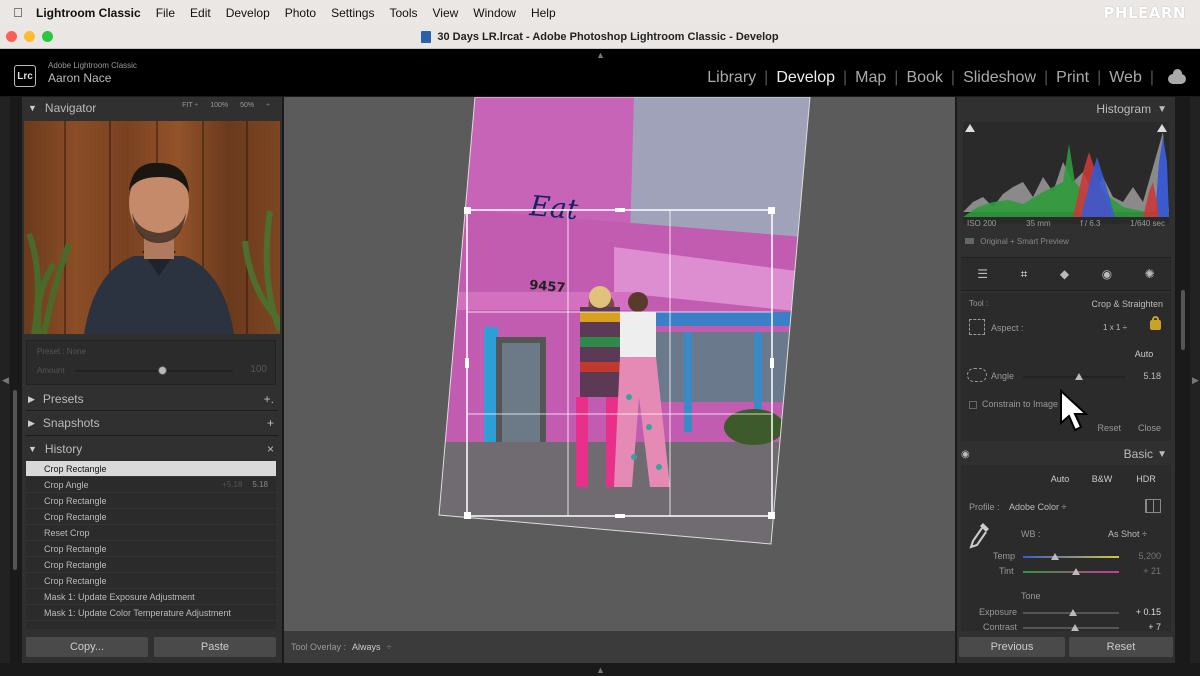 The width and height of the screenshot is (1200, 676). What do you see at coordinates (973, 405) in the screenshot?
I see `constrain-checkbox` at bounding box center [973, 405].